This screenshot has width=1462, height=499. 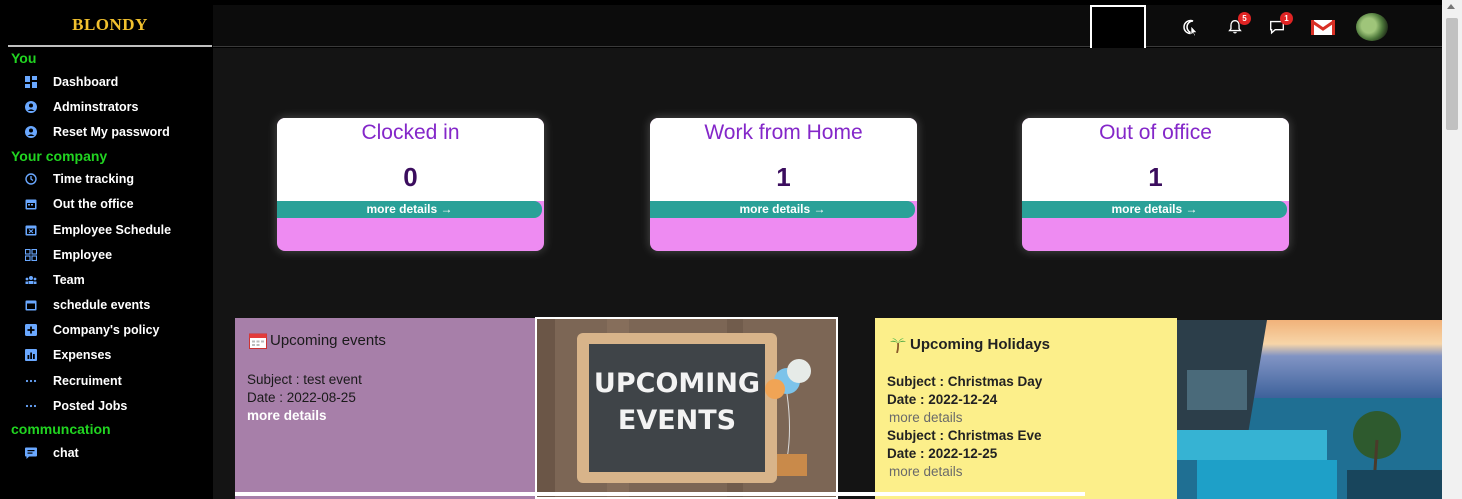 What do you see at coordinates (61, 429) in the screenshot?
I see `section-communcation: communcation` at bounding box center [61, 429].